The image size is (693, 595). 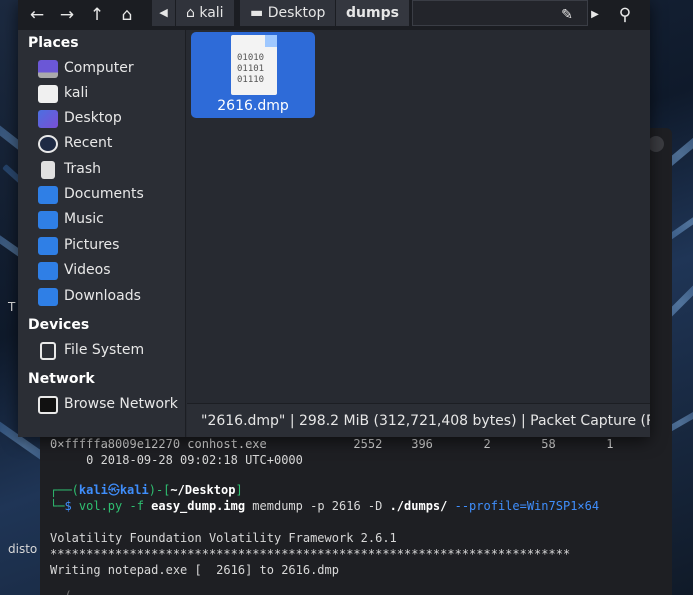 I want to click on computer-icon, so click(x=48, y=69).